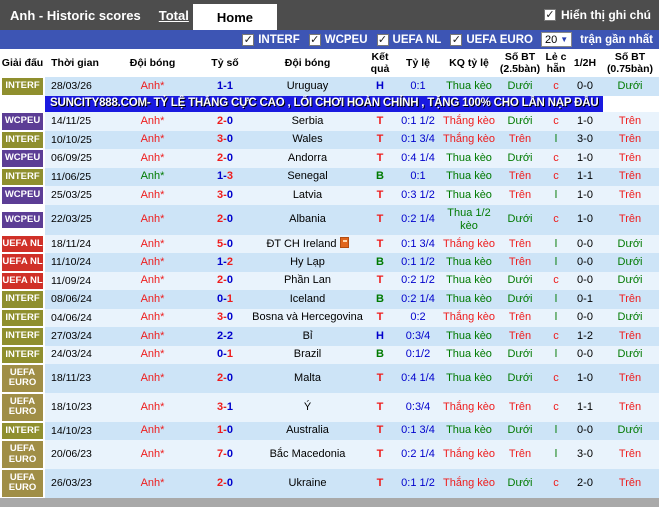  What do you see at coordinates (556, 39) in the screenshot?
I see `recent-count-select: 20 ▼` at bounding box center [556, 39].